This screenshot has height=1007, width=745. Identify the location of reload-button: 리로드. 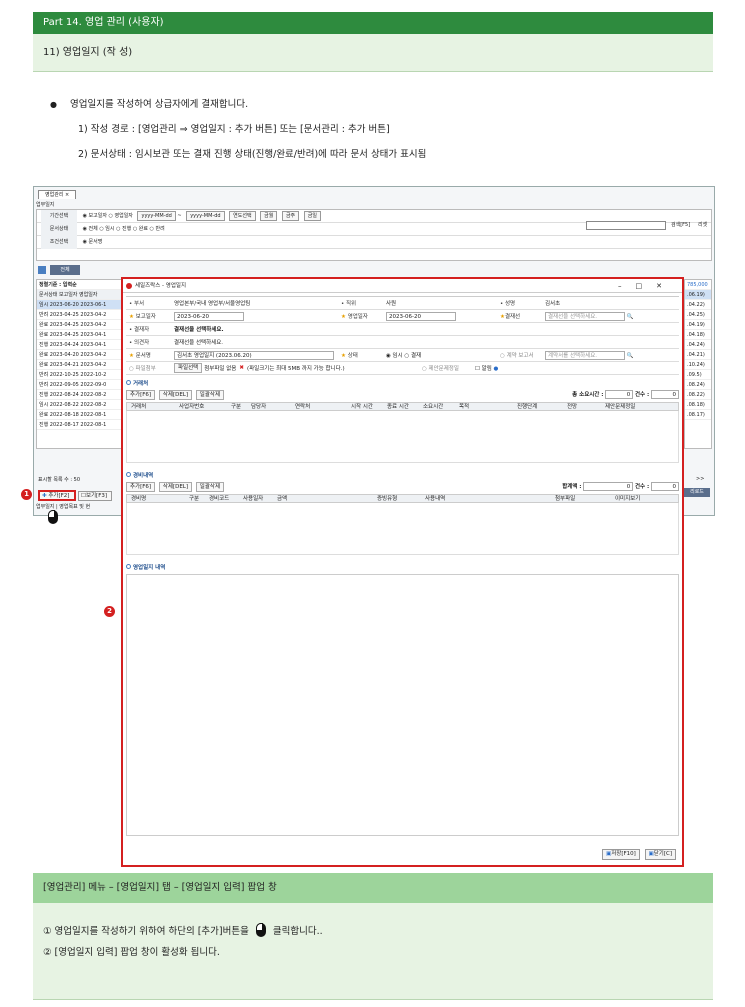
(697, 492).